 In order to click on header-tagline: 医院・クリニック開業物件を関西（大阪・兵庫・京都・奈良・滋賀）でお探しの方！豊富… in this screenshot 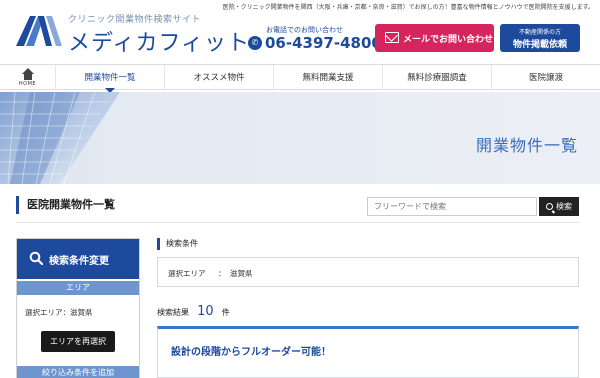, I will do `click(408, 7)`.